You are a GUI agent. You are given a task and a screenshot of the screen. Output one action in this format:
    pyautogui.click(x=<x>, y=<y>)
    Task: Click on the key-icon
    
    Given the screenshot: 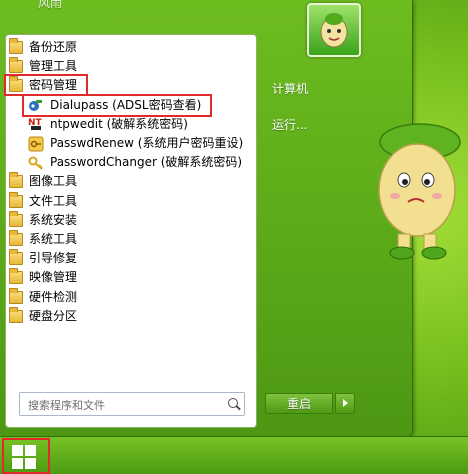 What is the action you would take?
    pyautogui.click(x=36, y=163)
    